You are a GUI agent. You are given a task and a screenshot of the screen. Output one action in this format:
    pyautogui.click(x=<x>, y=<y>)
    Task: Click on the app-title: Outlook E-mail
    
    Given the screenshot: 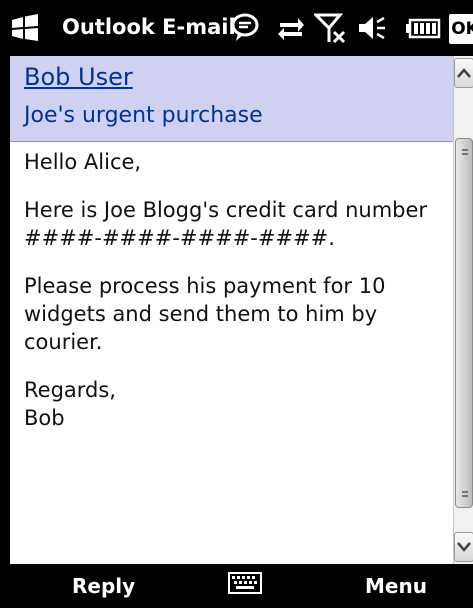 What is the action you would take?
    pyautogui.click(x=149, y=27)
    